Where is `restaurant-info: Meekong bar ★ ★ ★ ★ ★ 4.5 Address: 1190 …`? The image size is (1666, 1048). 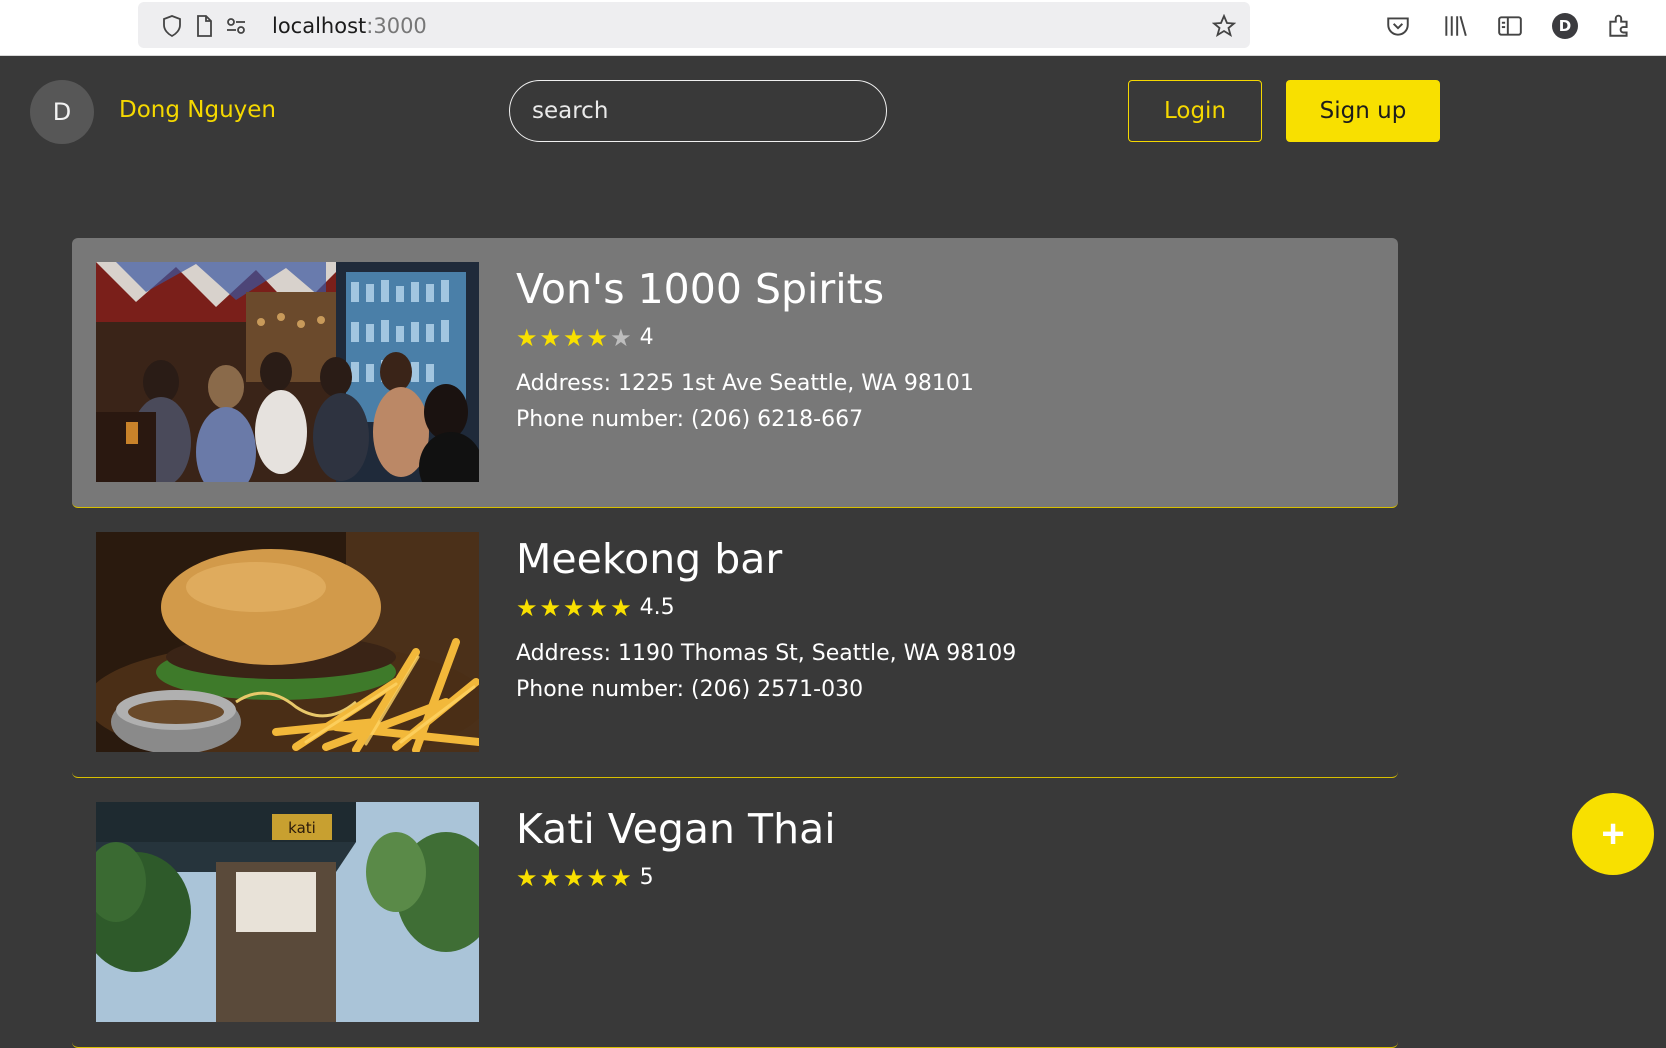
restaurant-info: Meekong bar ★ ★ ★ ★ ★ 4.5 Address: 1190 … is located at coordinates (766, 621).